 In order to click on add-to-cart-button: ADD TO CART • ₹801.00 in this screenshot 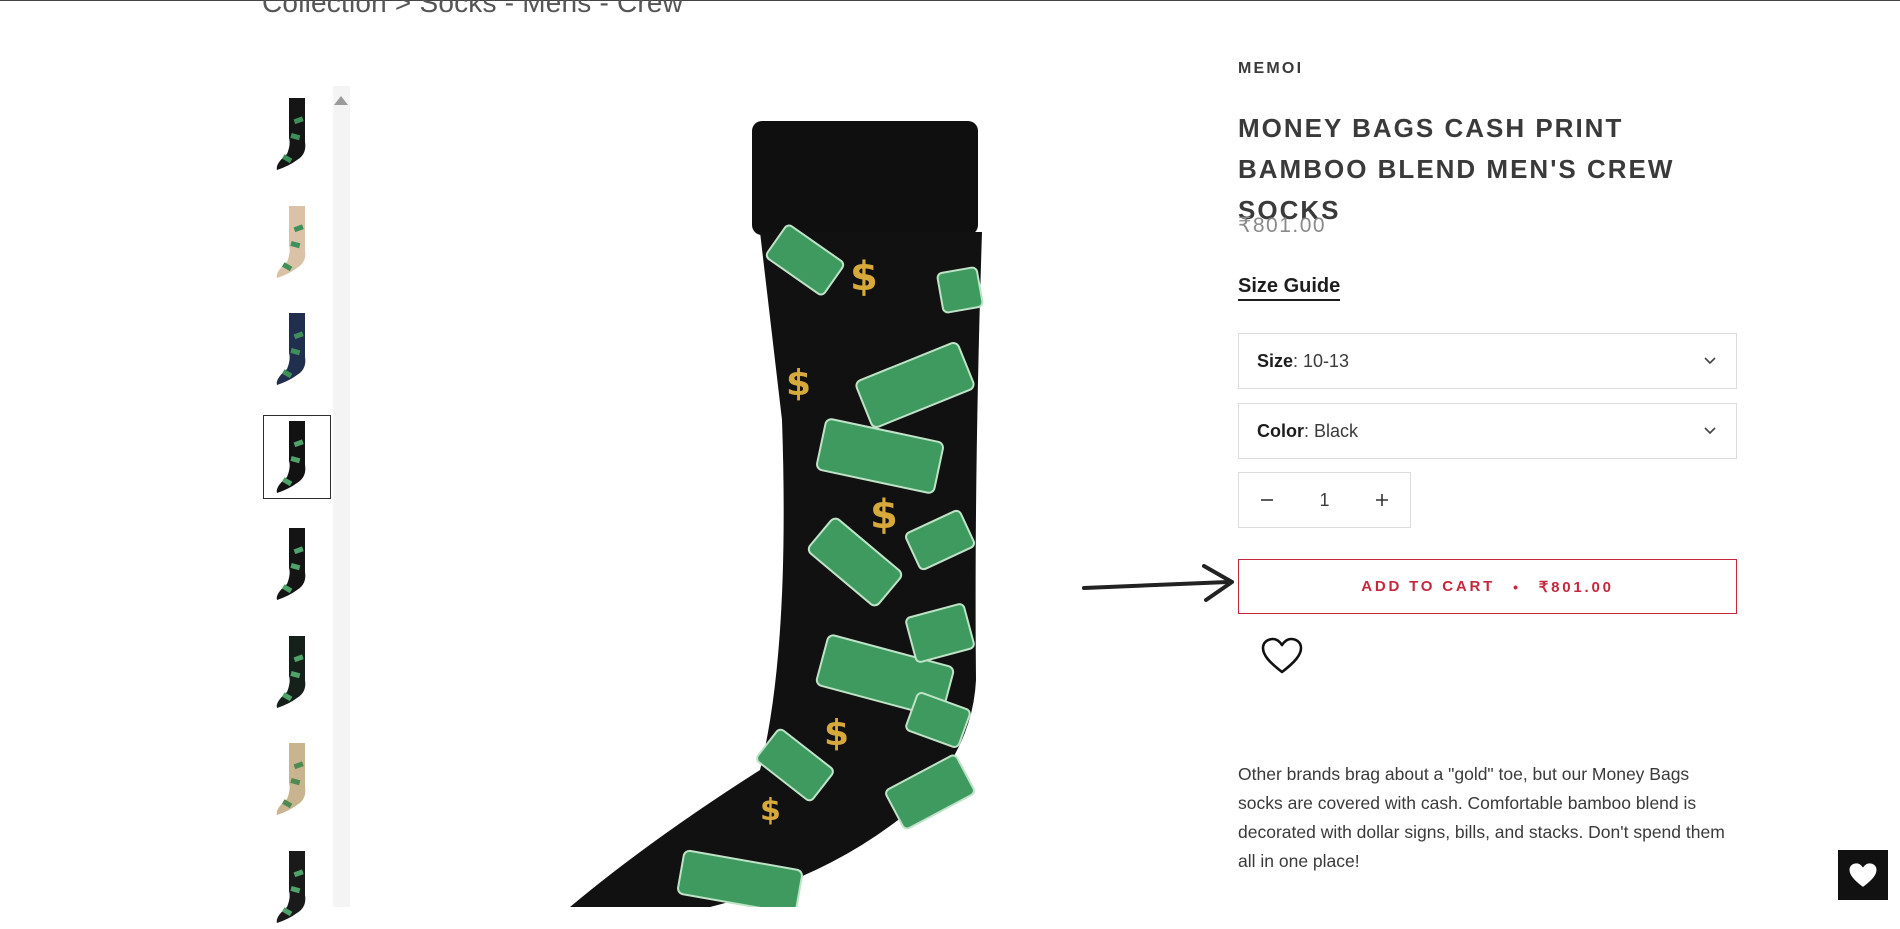, I will do `click(1487, 586)`.